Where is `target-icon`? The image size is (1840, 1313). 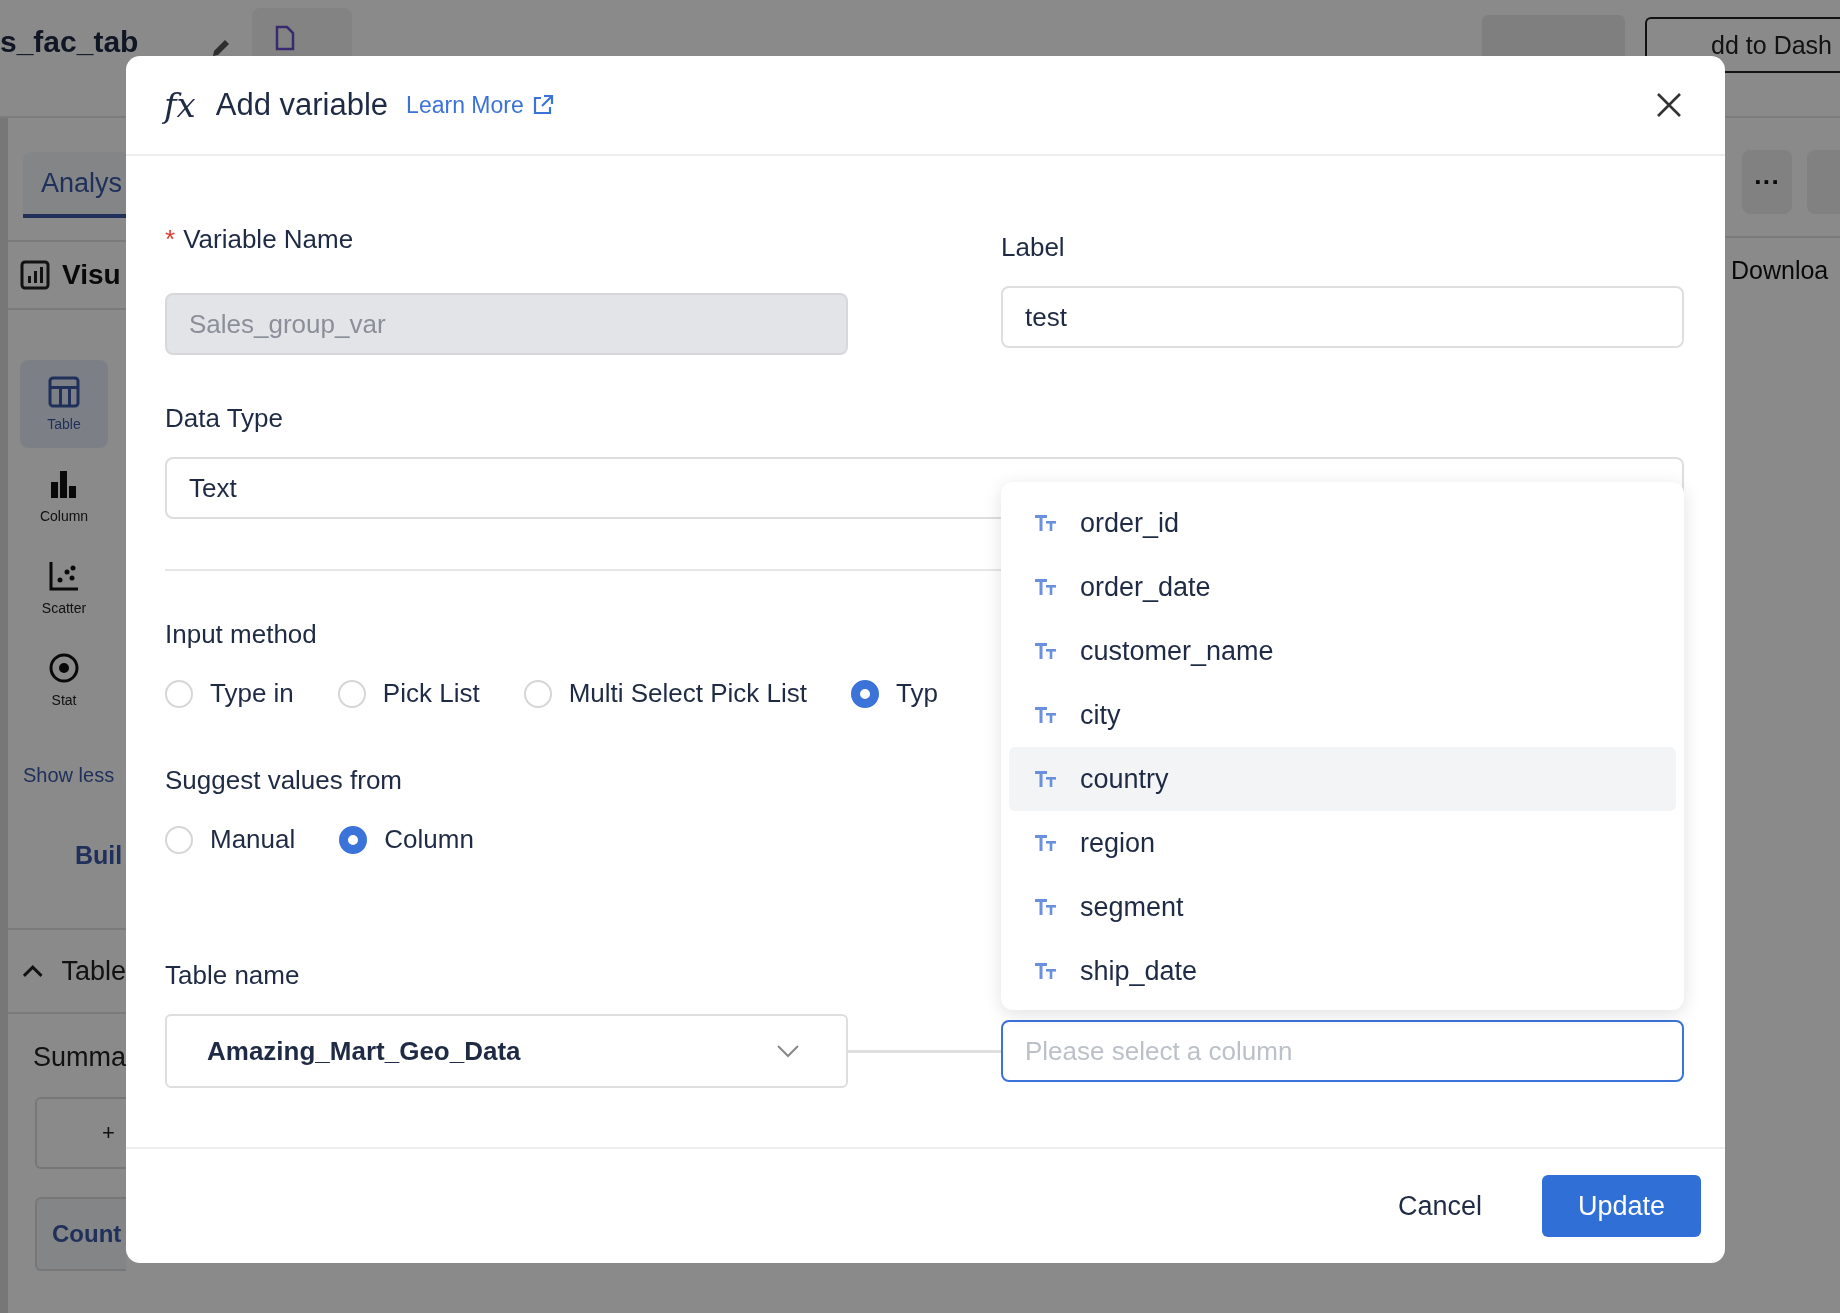
target-icon is located at coordinates (64, 668).